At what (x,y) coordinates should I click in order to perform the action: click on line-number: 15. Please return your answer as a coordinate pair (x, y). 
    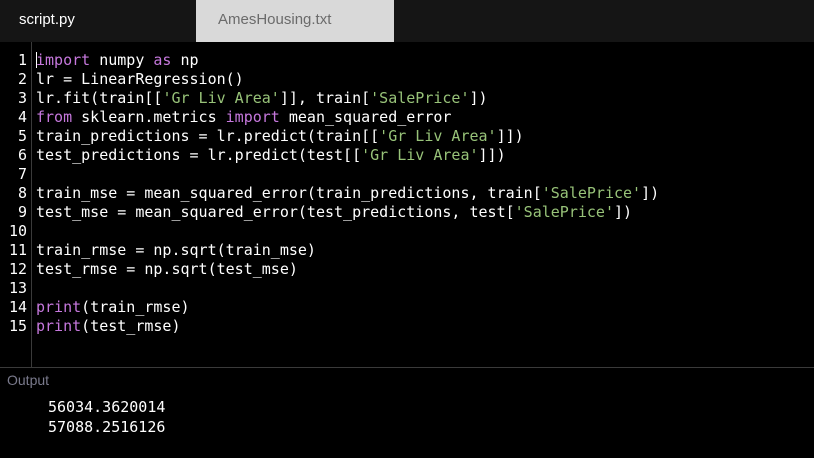
    Looking at the image, I should click on (17, 326).